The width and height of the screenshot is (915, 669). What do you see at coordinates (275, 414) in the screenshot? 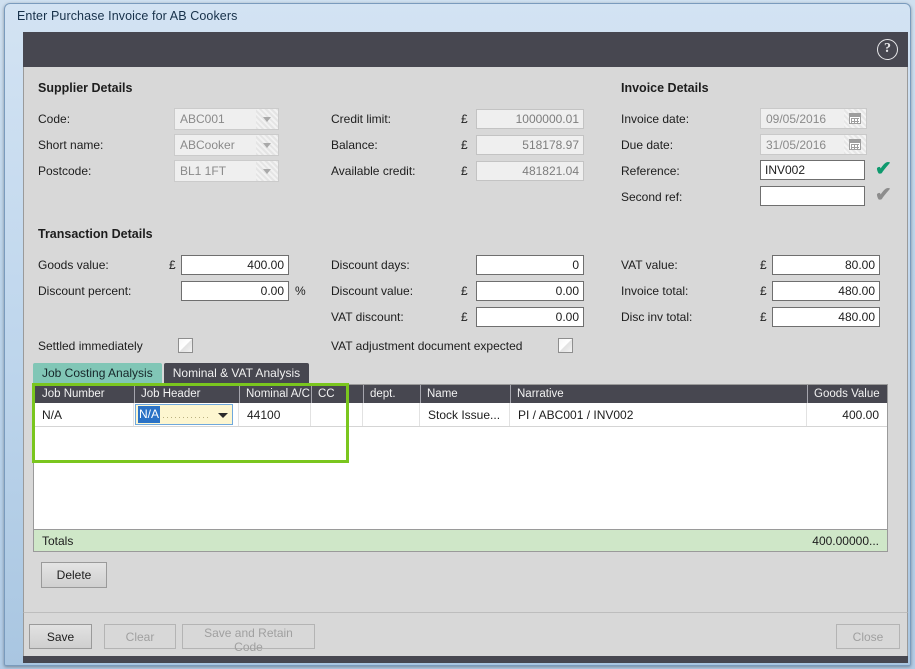
I see `cell-nominal-ac: 44100` at bounding box center [275, 414].